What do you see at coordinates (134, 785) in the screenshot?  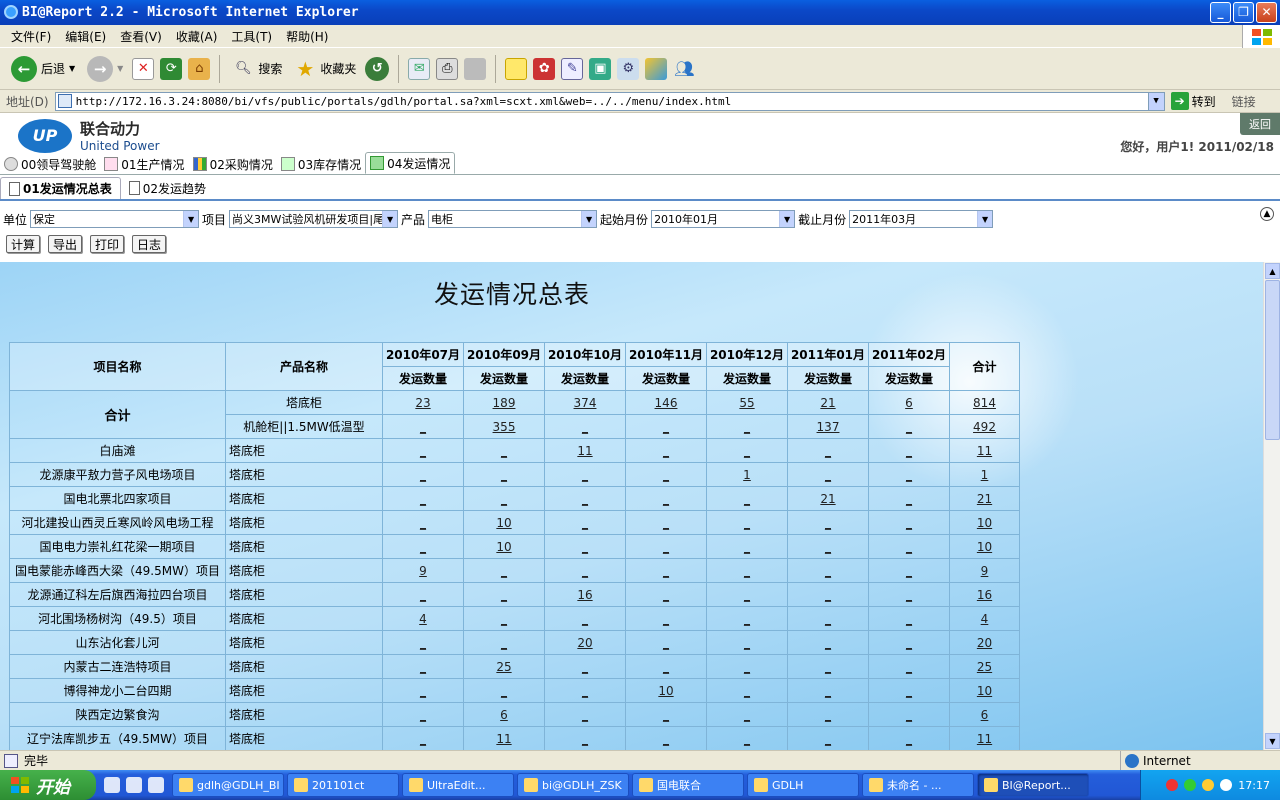 I see `explorer-icon` at bounding box center [134, 785].